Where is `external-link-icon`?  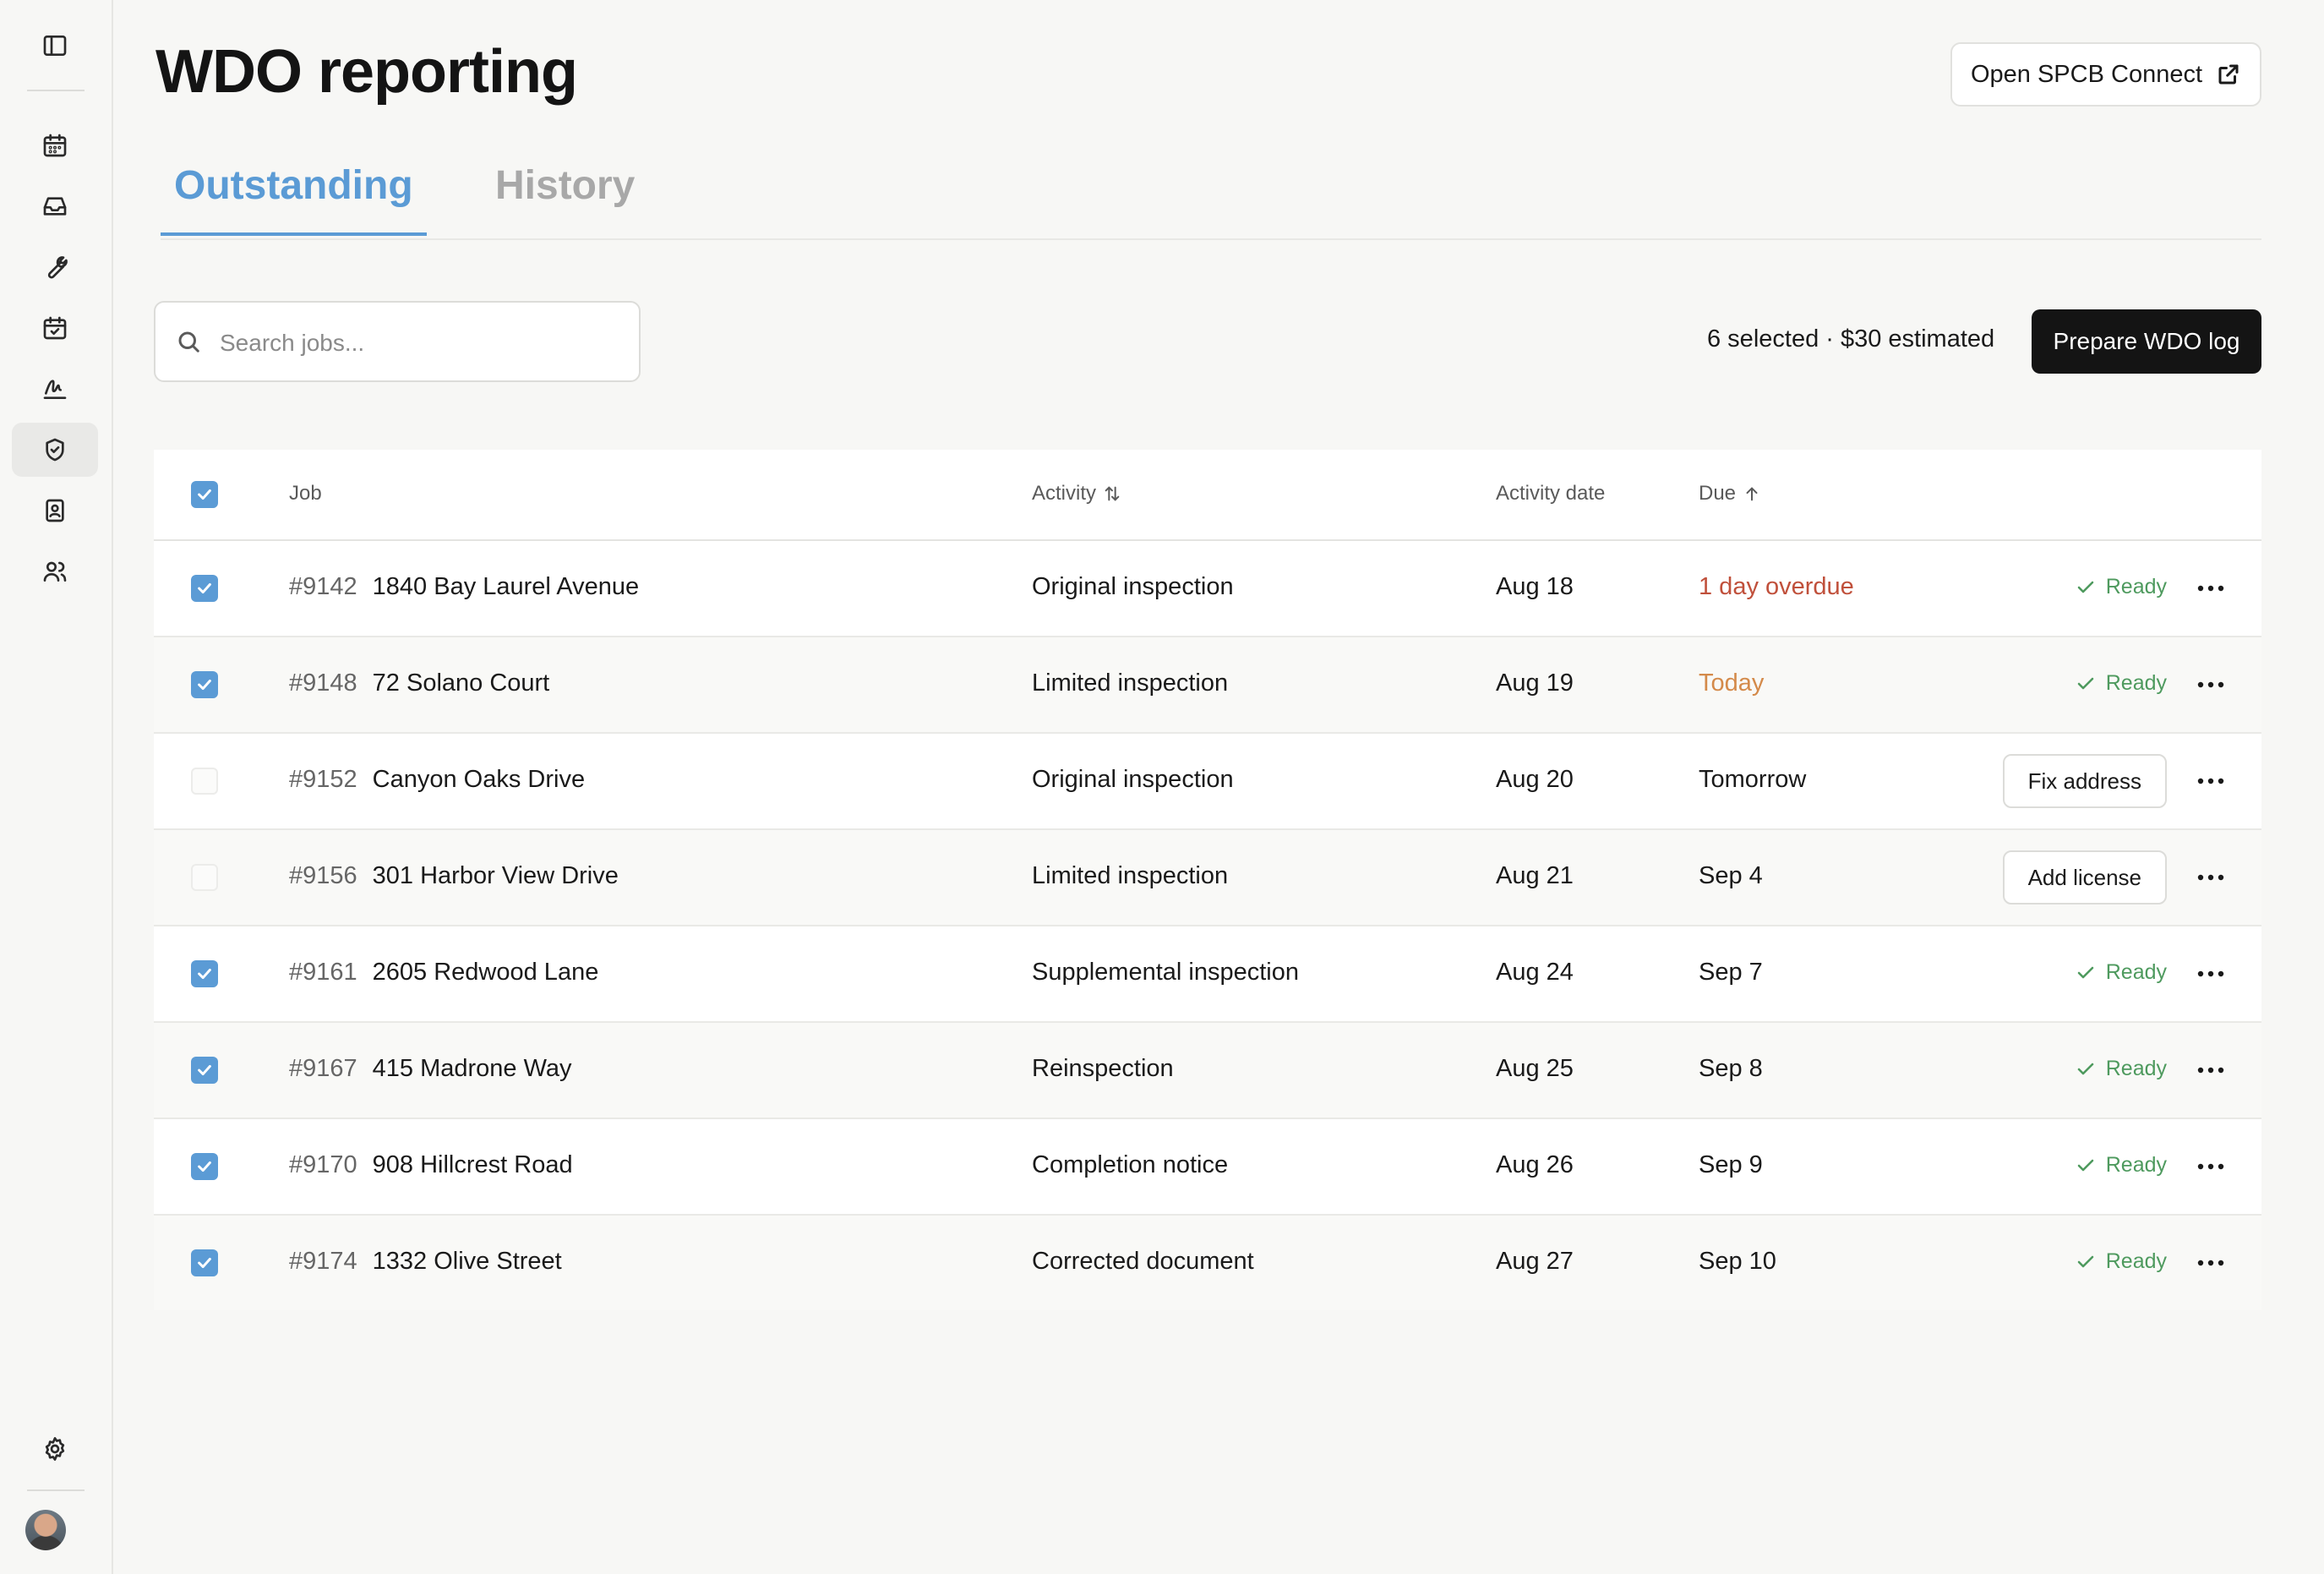
external-link-icon is located at coordinates (2228, 74).